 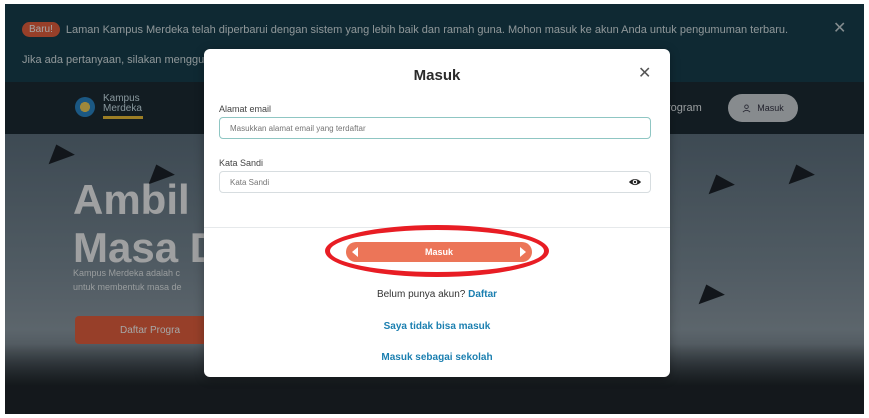 I want to click on email-label: Alamat email, so click(x=245, y=109).